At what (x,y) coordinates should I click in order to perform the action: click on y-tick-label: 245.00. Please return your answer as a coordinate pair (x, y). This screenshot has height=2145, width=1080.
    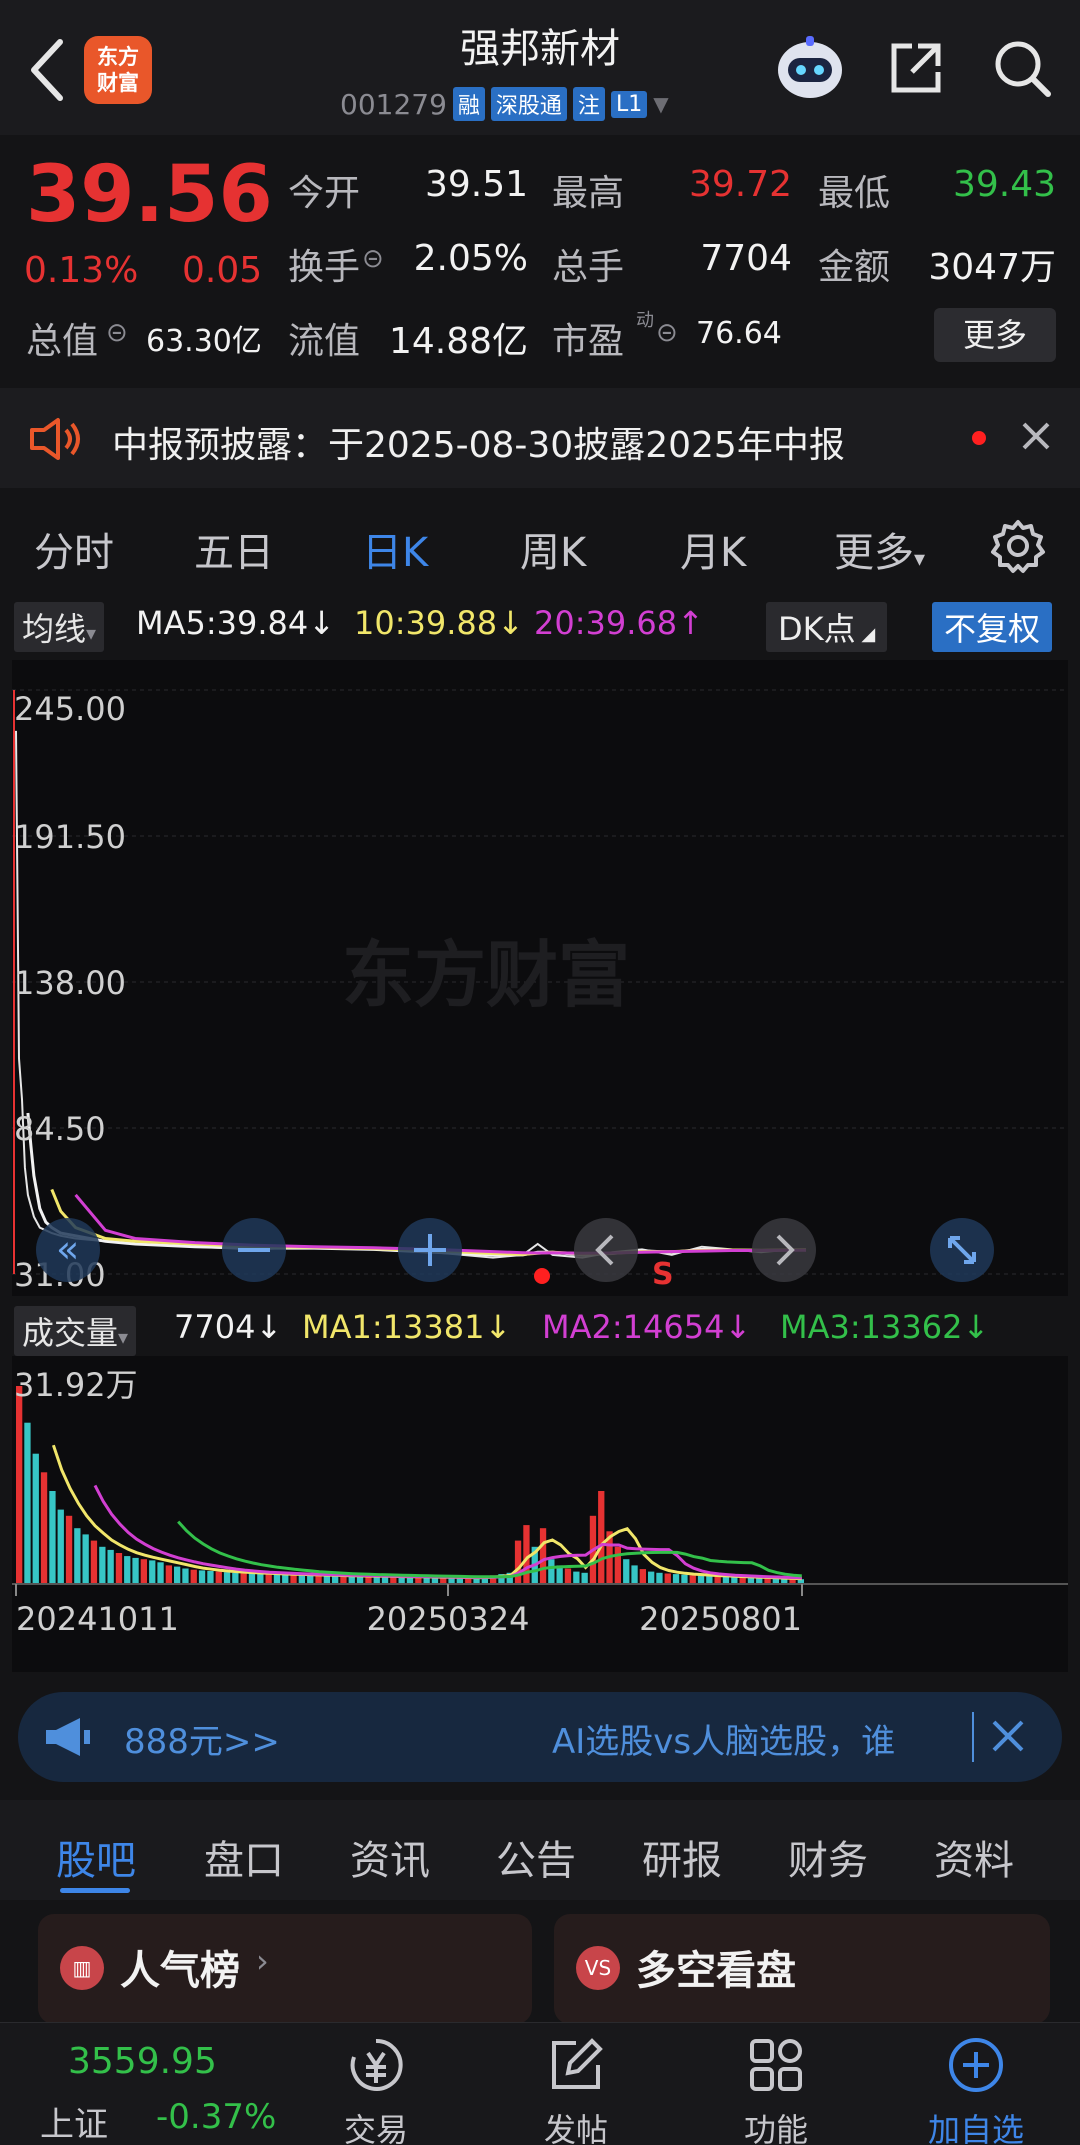
    Looking at the image, I should click on (70, 709).